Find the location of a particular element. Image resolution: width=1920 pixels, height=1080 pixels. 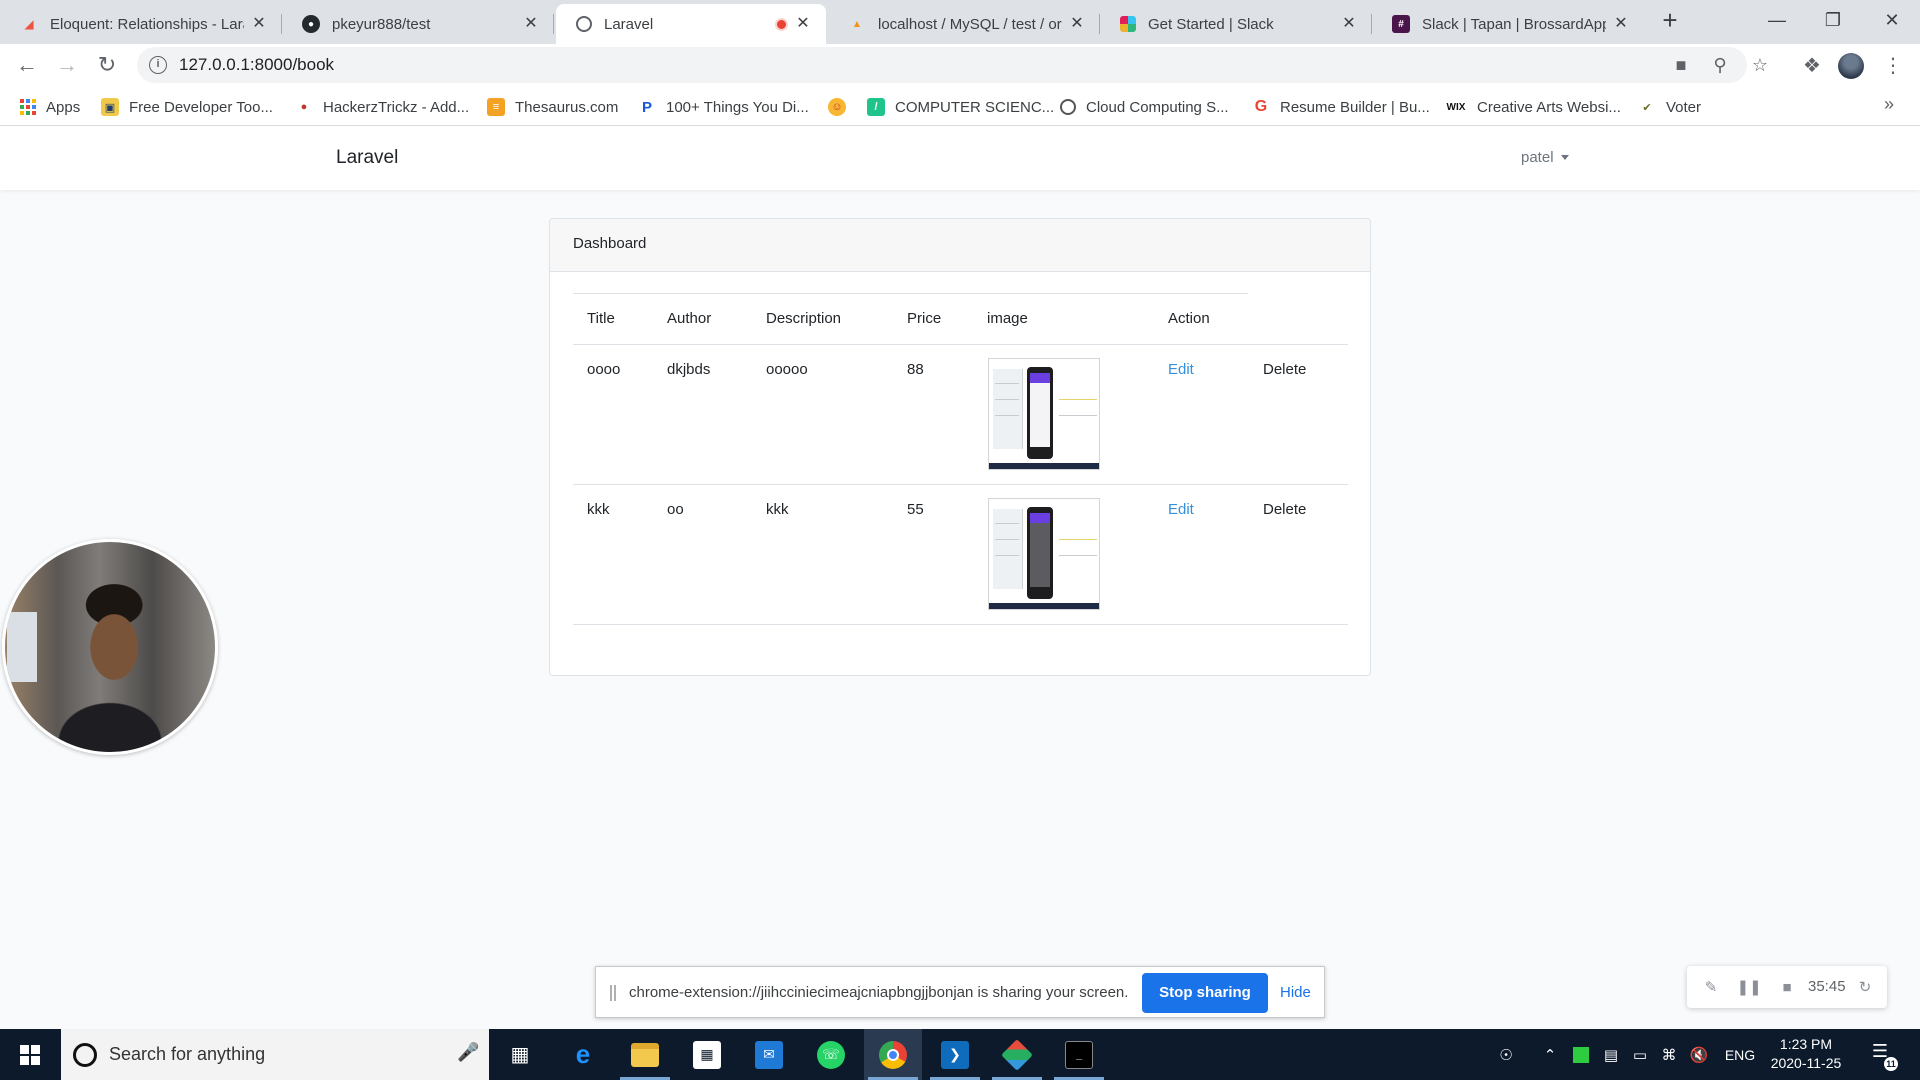

tray-chevron-icon: ⌃ is located at coordinates (1550, 1054).